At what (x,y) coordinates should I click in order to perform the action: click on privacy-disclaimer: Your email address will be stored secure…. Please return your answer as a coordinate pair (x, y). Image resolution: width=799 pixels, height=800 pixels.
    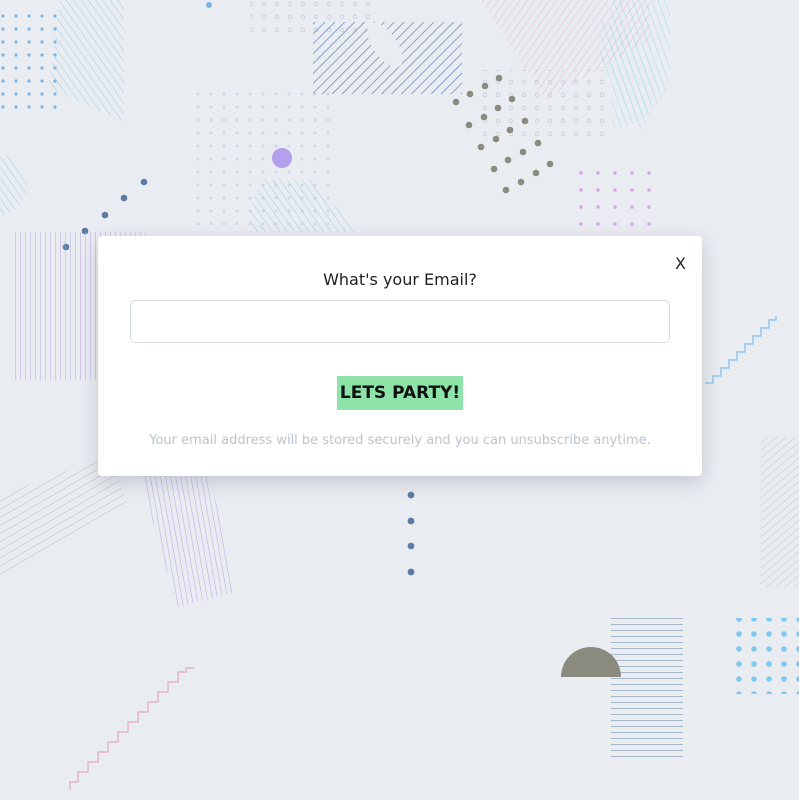
    Looking at the image, I should click on (400, 440).